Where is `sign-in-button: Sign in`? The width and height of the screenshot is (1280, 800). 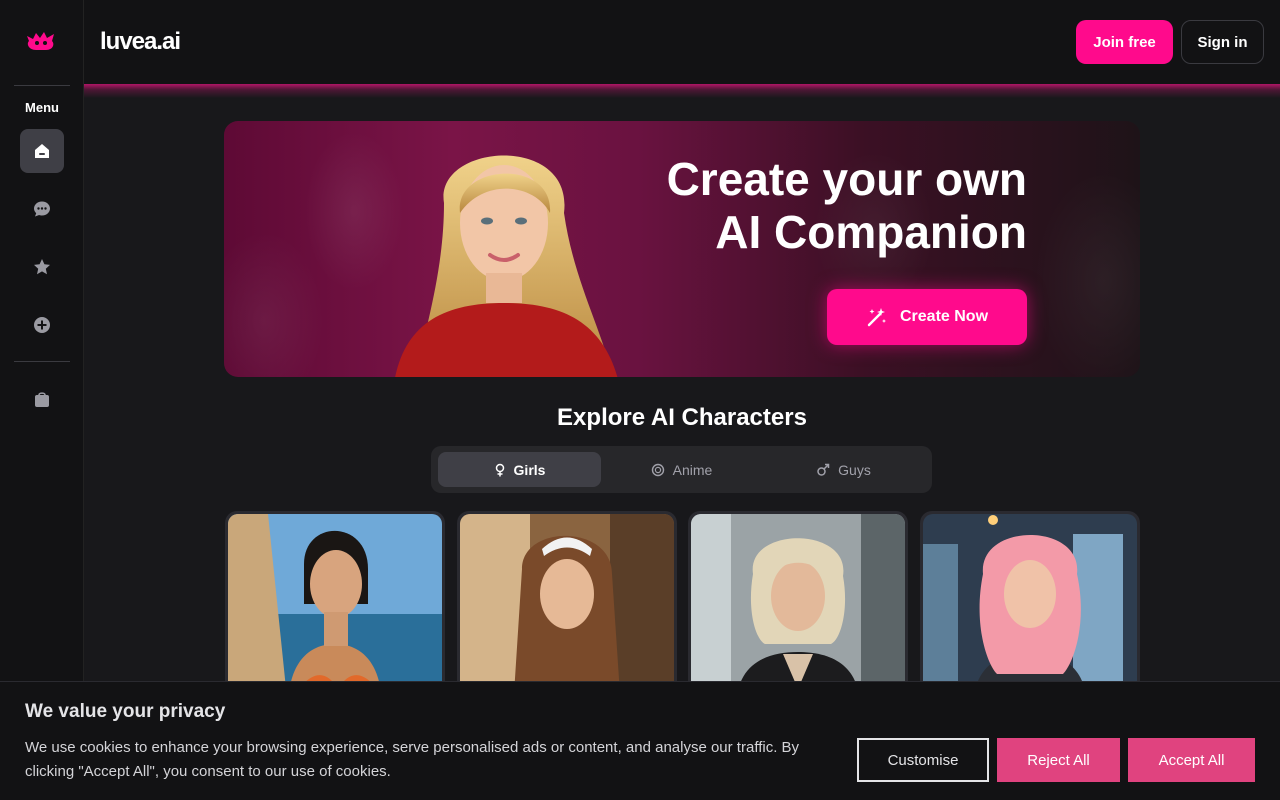
sign-in-button: Sign in is located at coordinates (1222, 42).